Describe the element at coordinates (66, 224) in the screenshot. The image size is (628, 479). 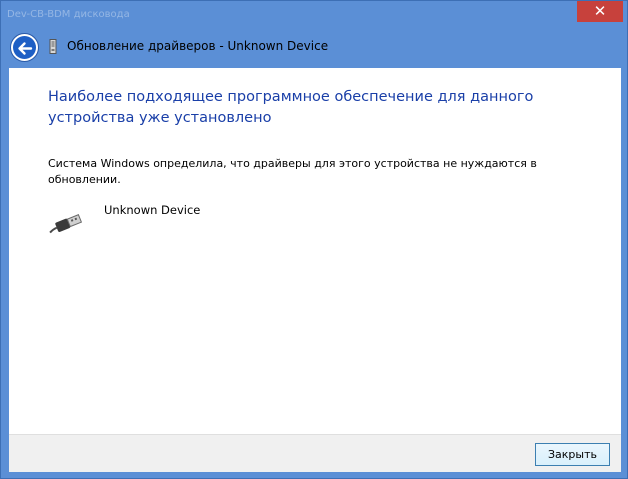
I see `usb-connector-icon` at that location.